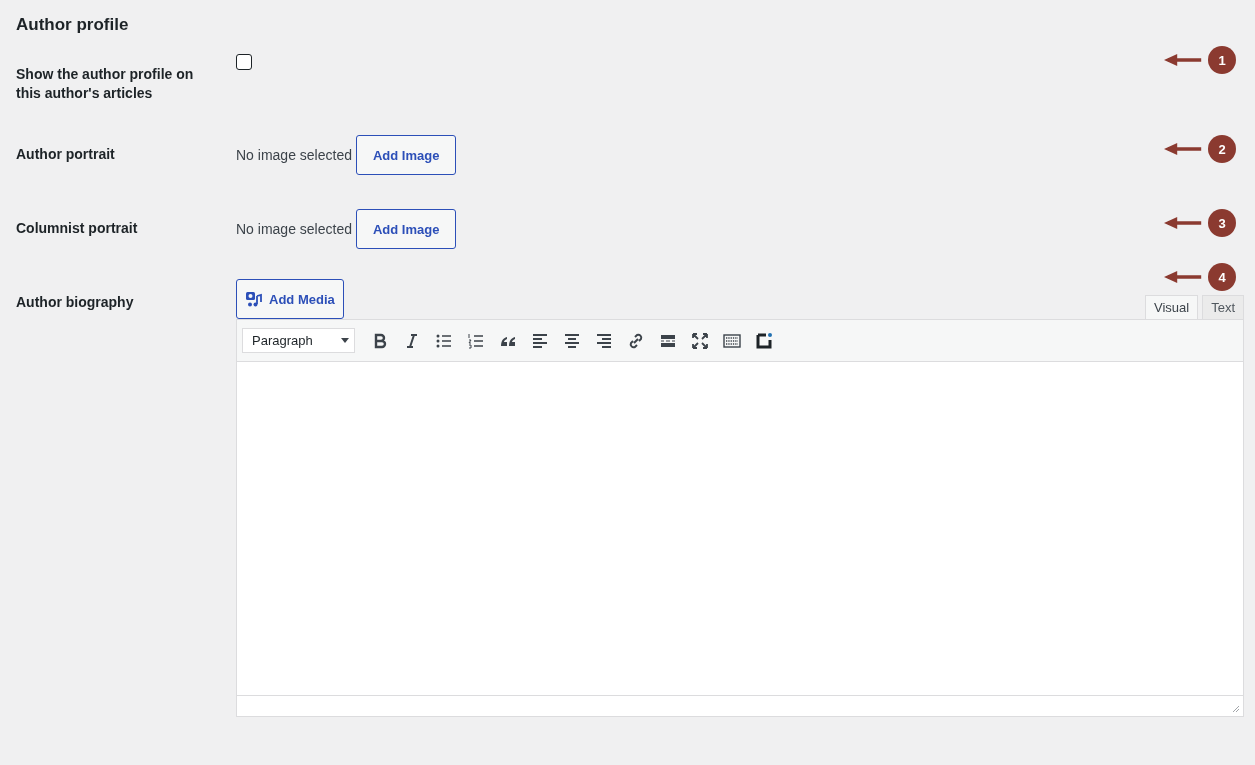 The image size is (1255, 765). Describe the element at coordinates (105, 84) in the screenshot. I see `field-label: Show the author profile on this author's articles` at that location.